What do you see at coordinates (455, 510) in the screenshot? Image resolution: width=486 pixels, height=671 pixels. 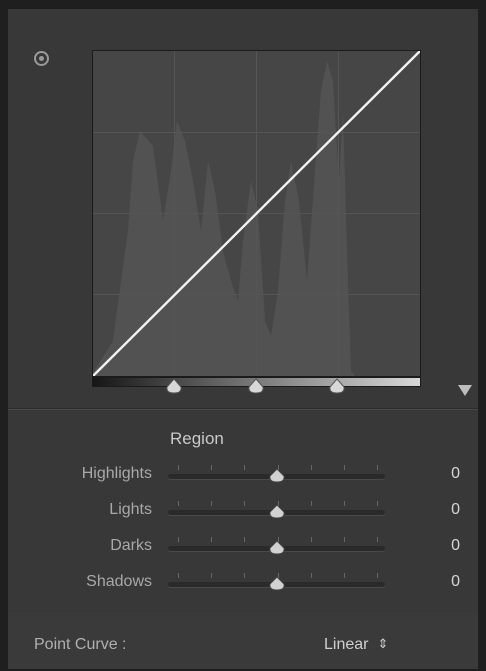 I see `lights-value: 0` at bounding box center [455, 510].